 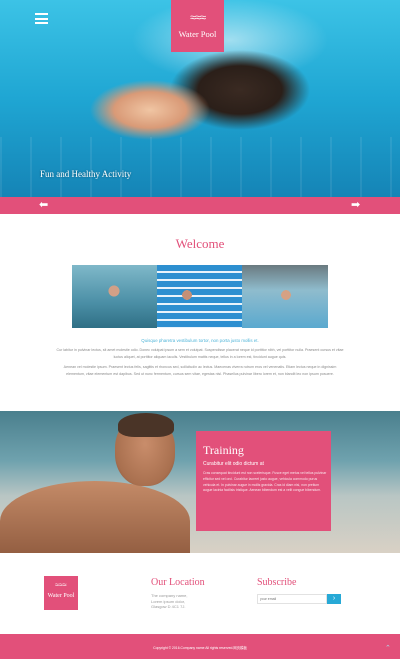 I want to click on site-logo: ≈≈≈ Water Pool, so click(x=197, y=26).